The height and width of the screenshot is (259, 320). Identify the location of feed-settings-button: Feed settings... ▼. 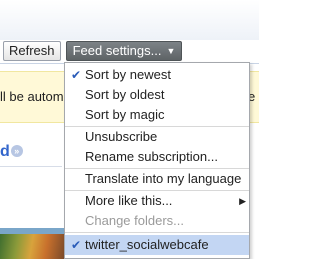
(124, 51).